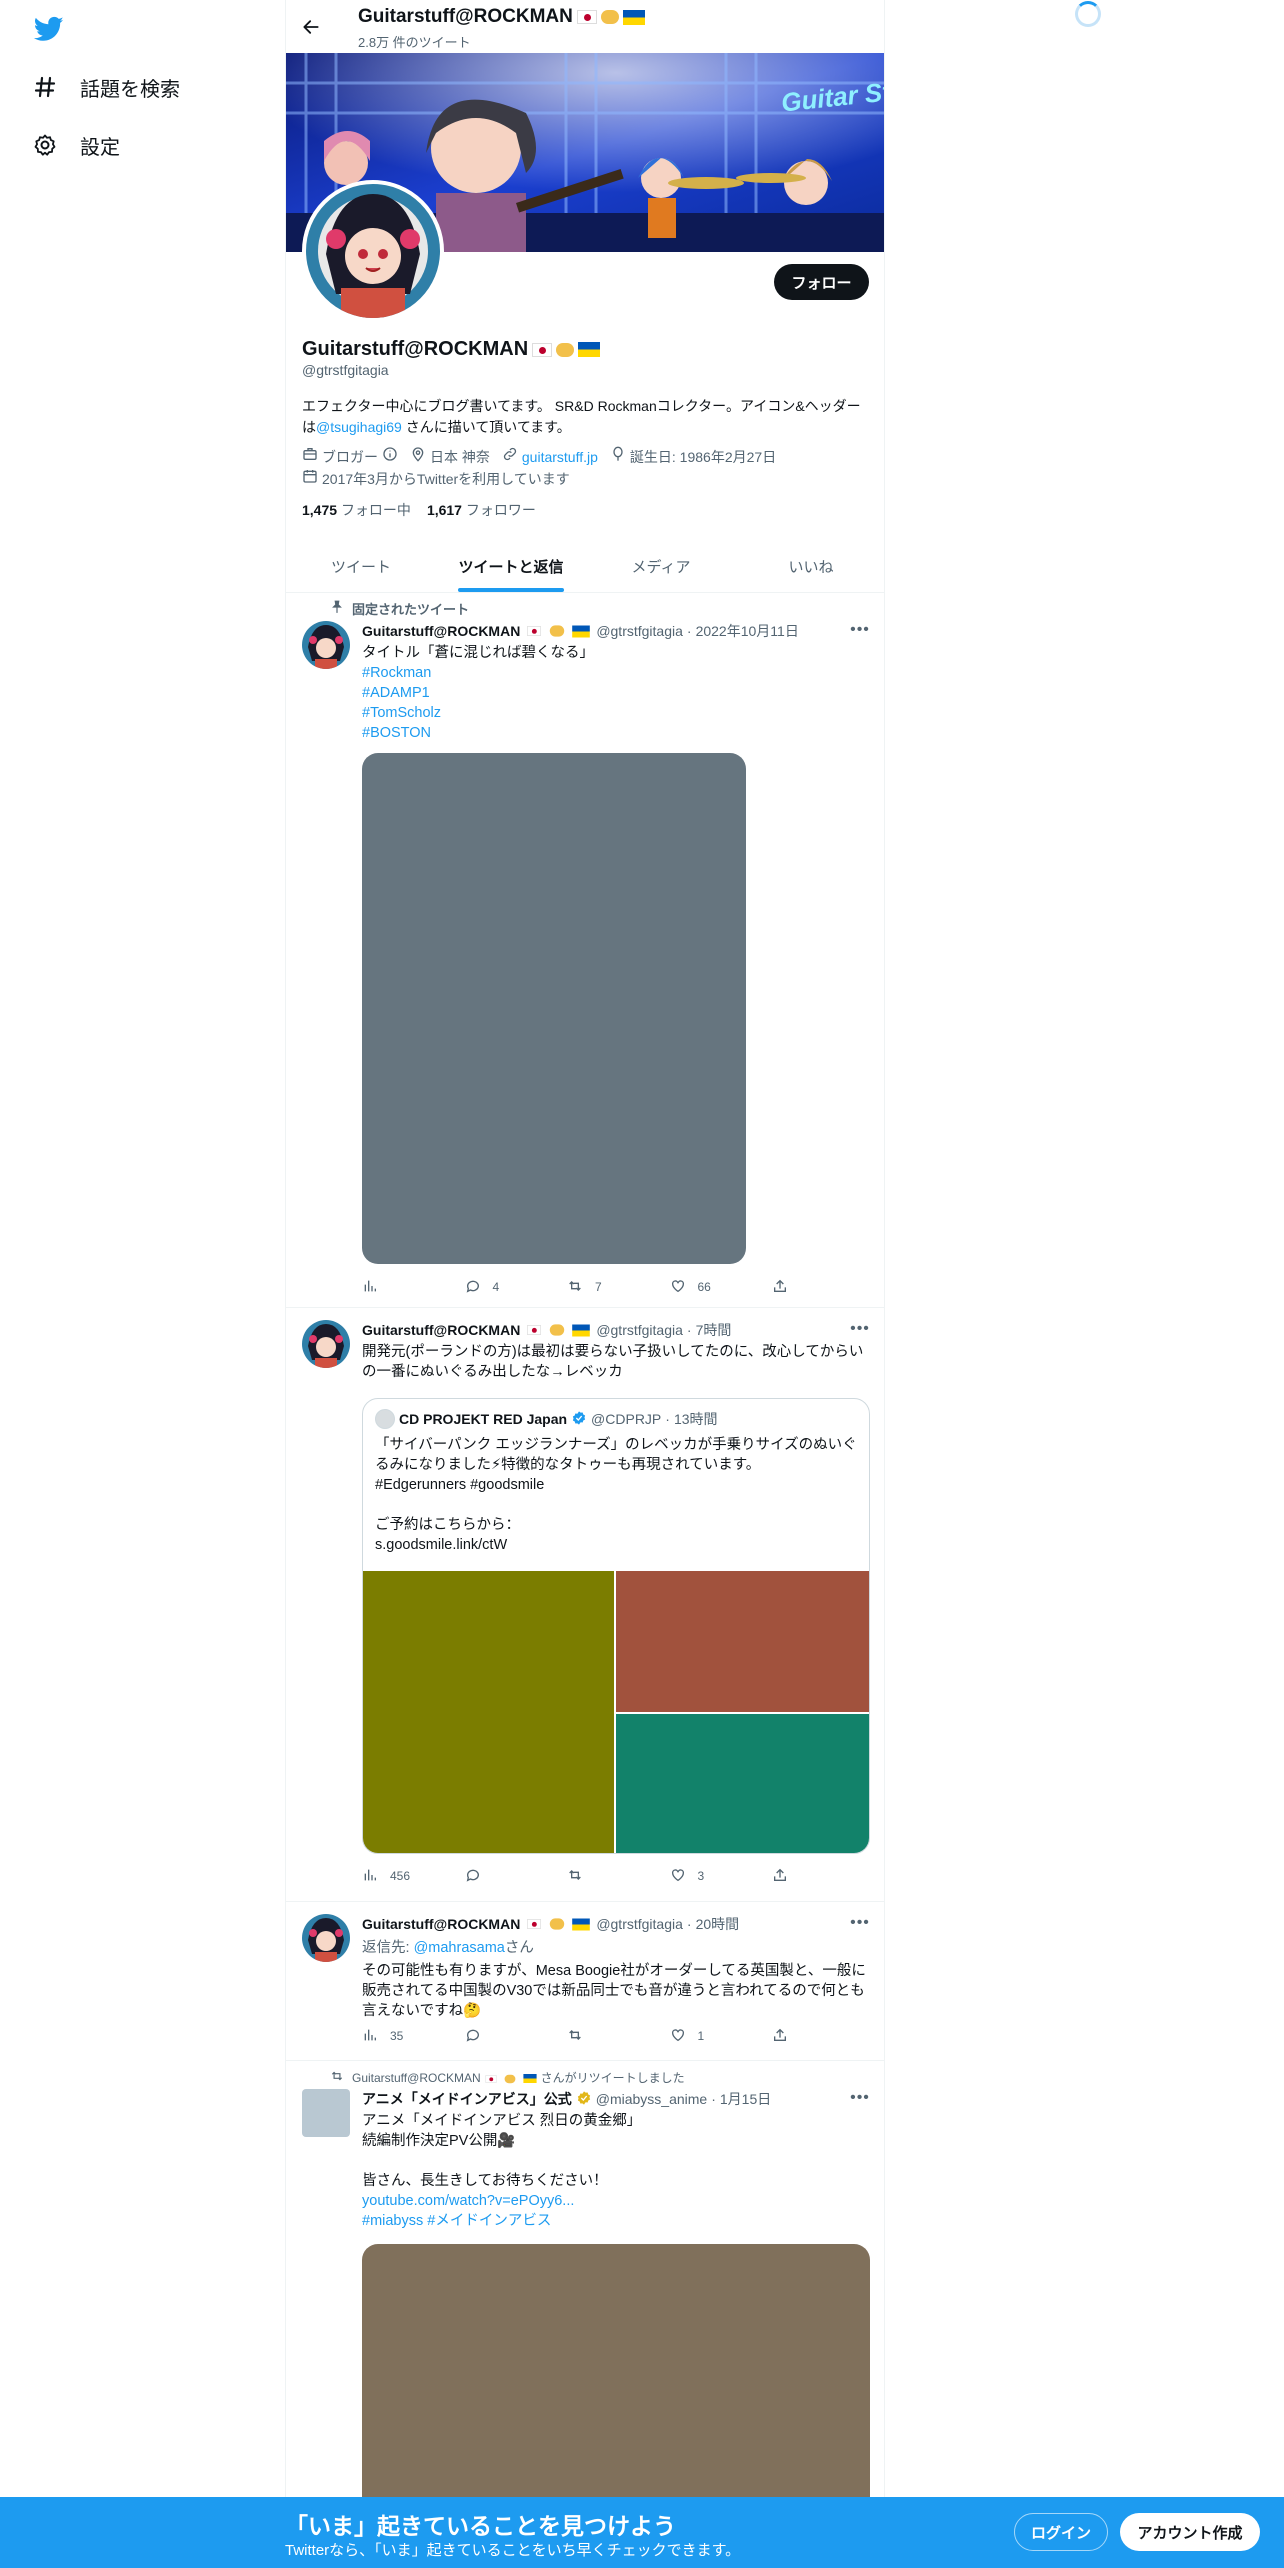 The width and height of the screenshot is (1284, 2568). I want to click on profile-avatar, so click(373, 251).